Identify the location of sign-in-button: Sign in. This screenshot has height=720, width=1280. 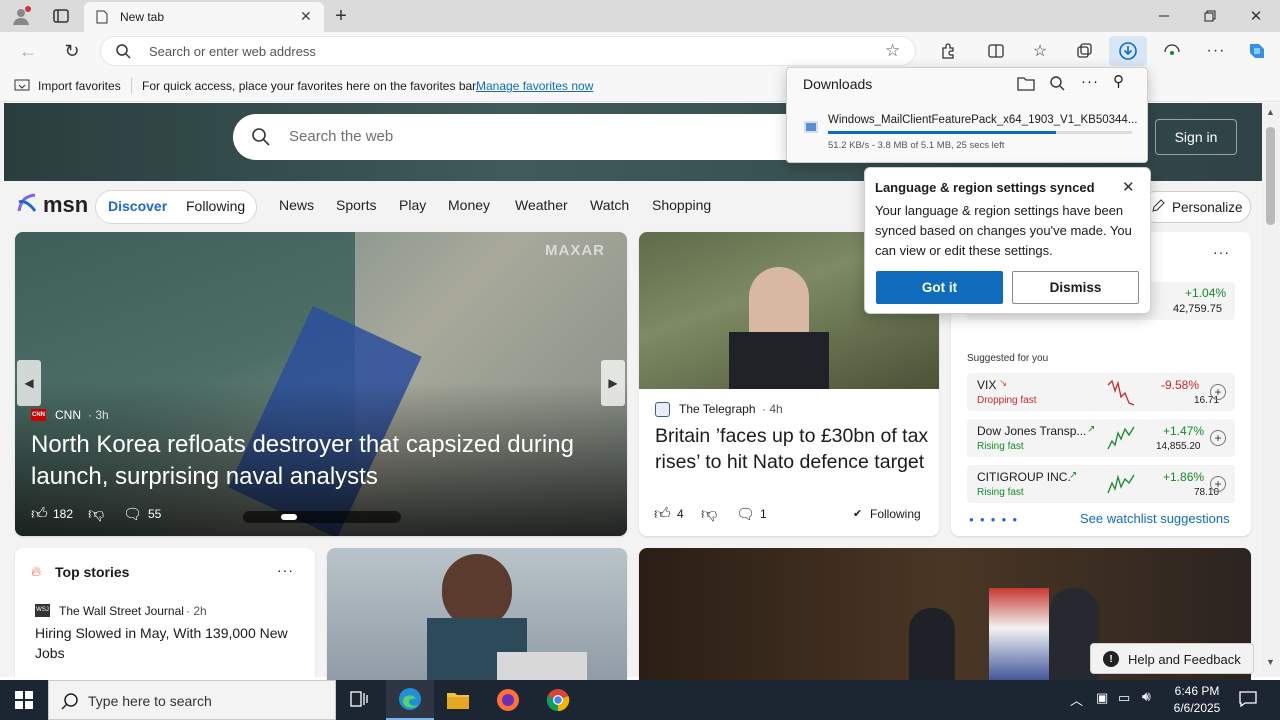
(1196, 137).